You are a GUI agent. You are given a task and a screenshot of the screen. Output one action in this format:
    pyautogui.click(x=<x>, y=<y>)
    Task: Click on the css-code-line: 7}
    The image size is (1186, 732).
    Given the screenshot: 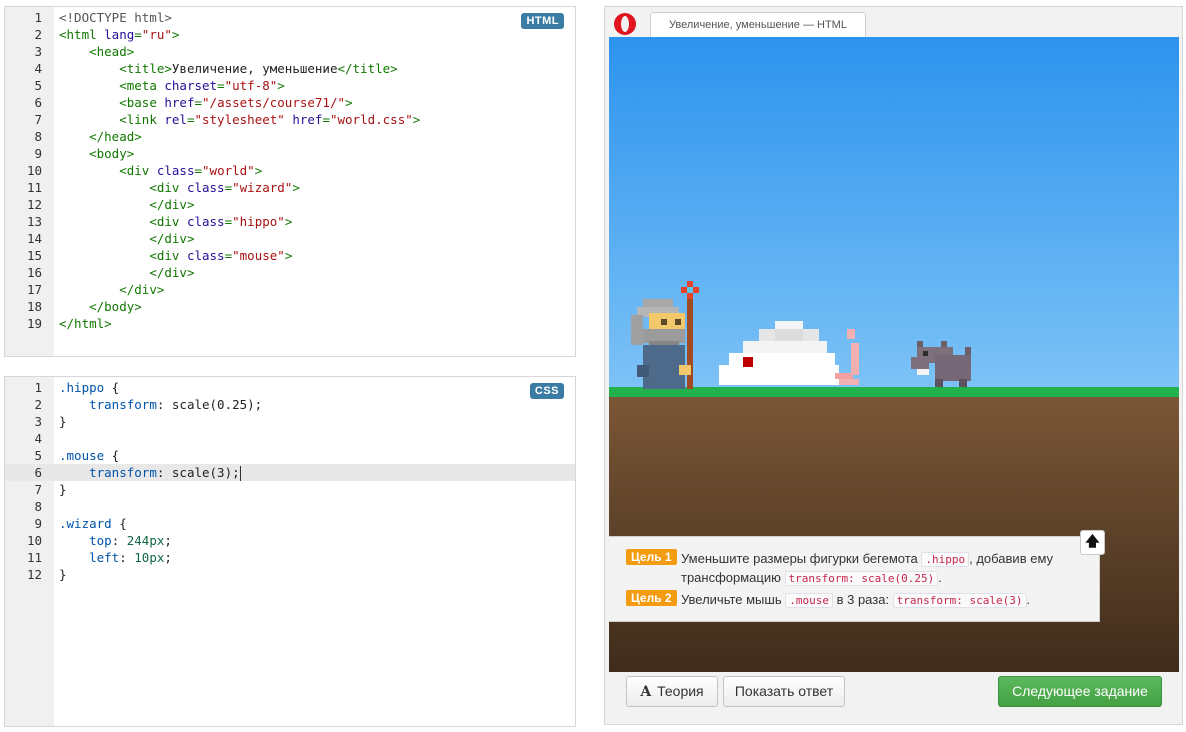 What is the action you would take?
    pyautogui.click(x=290, y=489)
    